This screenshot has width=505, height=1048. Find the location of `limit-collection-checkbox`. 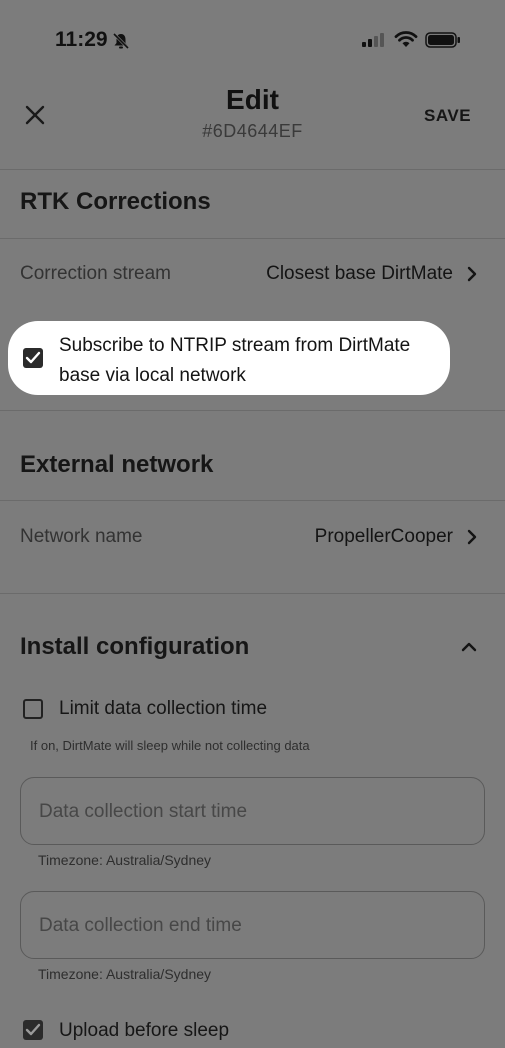

limit-collection-checkbox is located at coordinates (33, 709).